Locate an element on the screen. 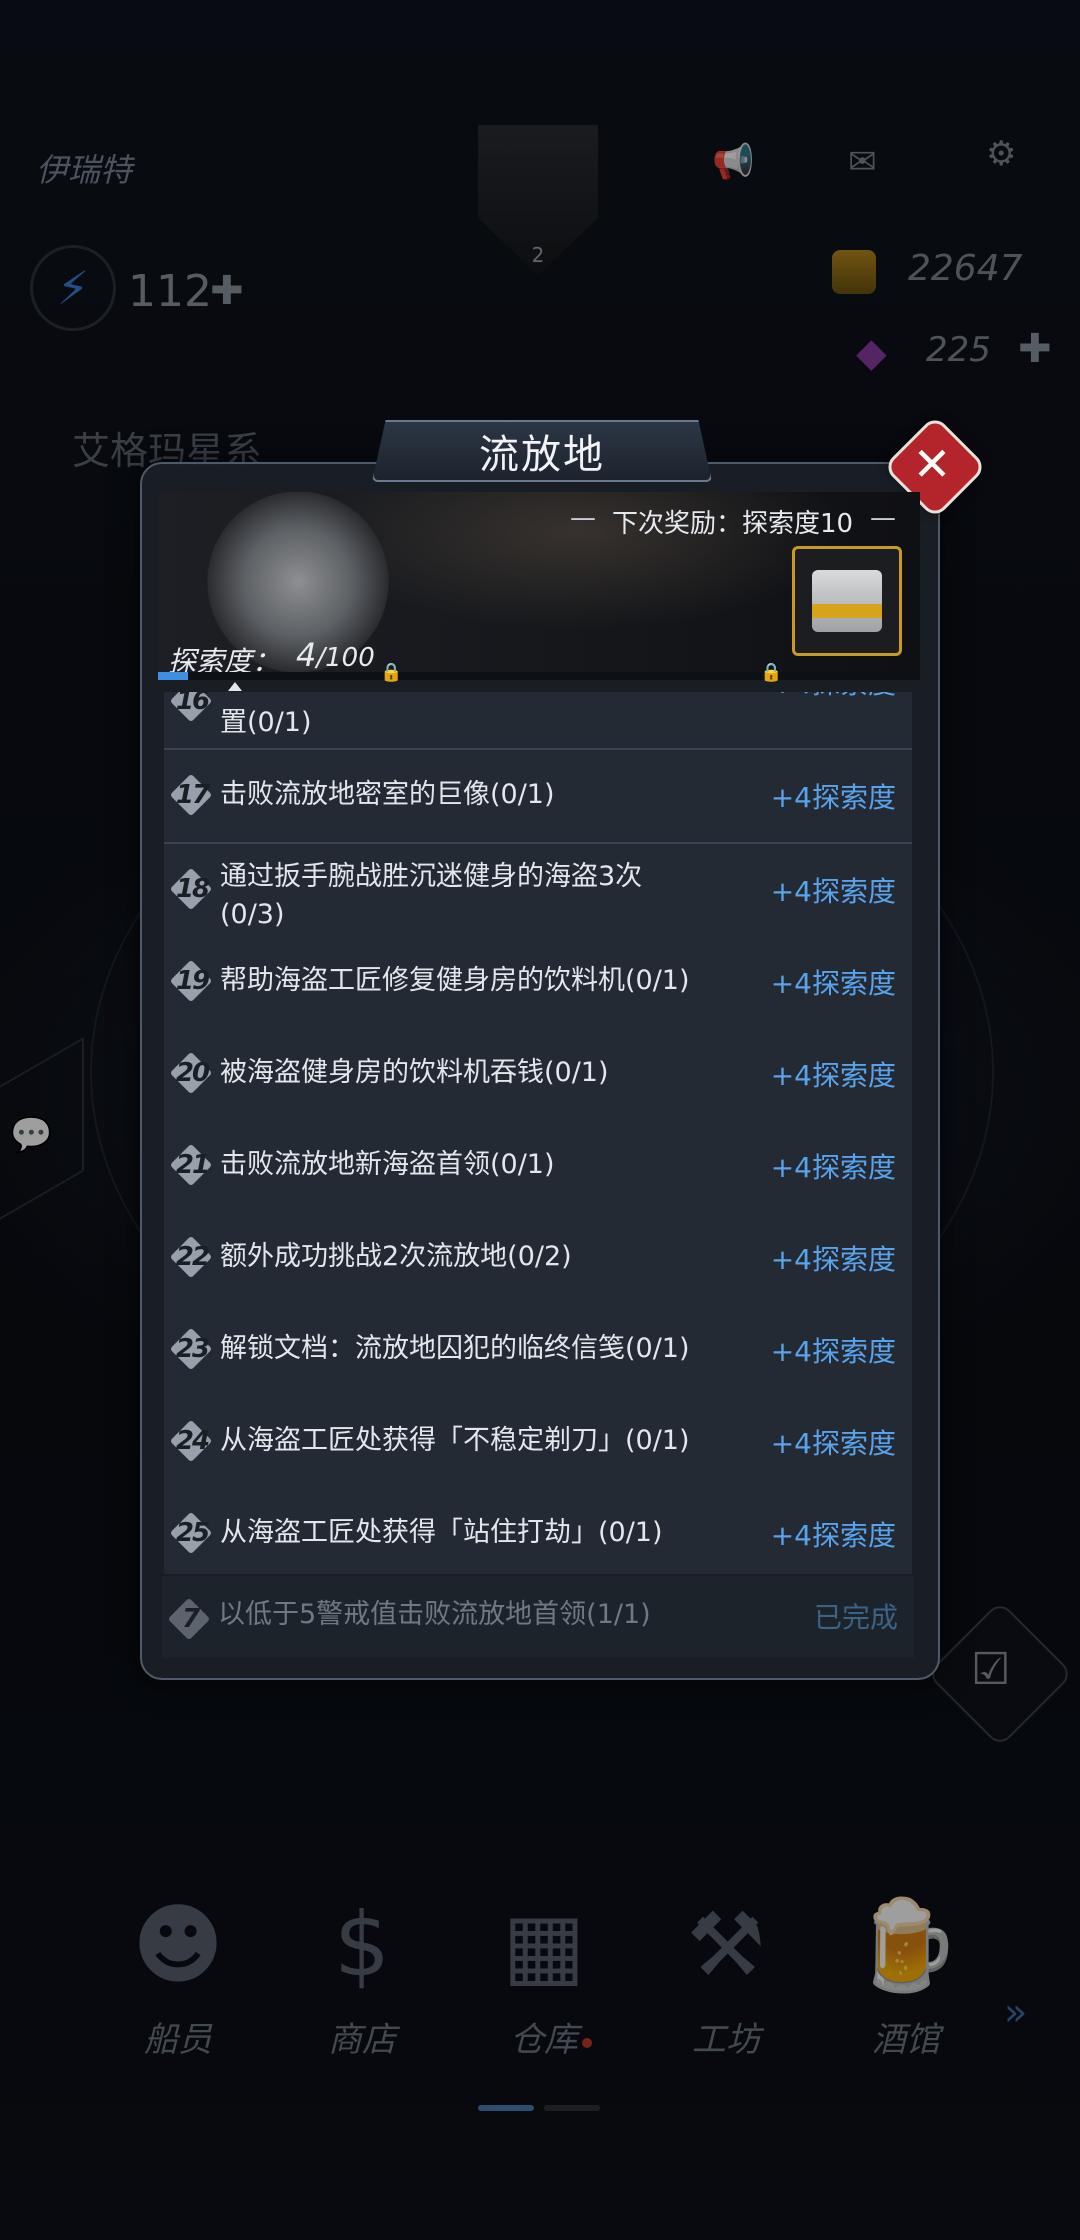 The image size is (1080, 2240). task-row: 19 帮助海盗工匠修复健身房的饮料机(0/1) +4探索度 is located at coordinates (538, 983).